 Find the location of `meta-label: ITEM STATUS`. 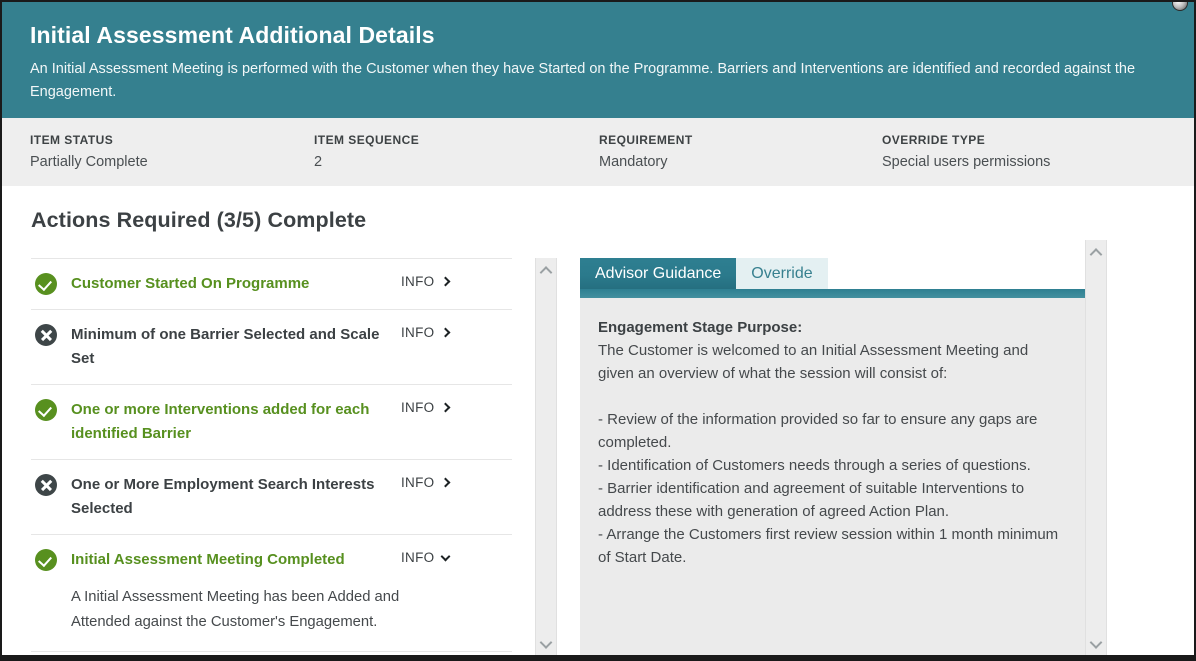

meta-label: ITEM STATUS is located at coordinates (72, 140).